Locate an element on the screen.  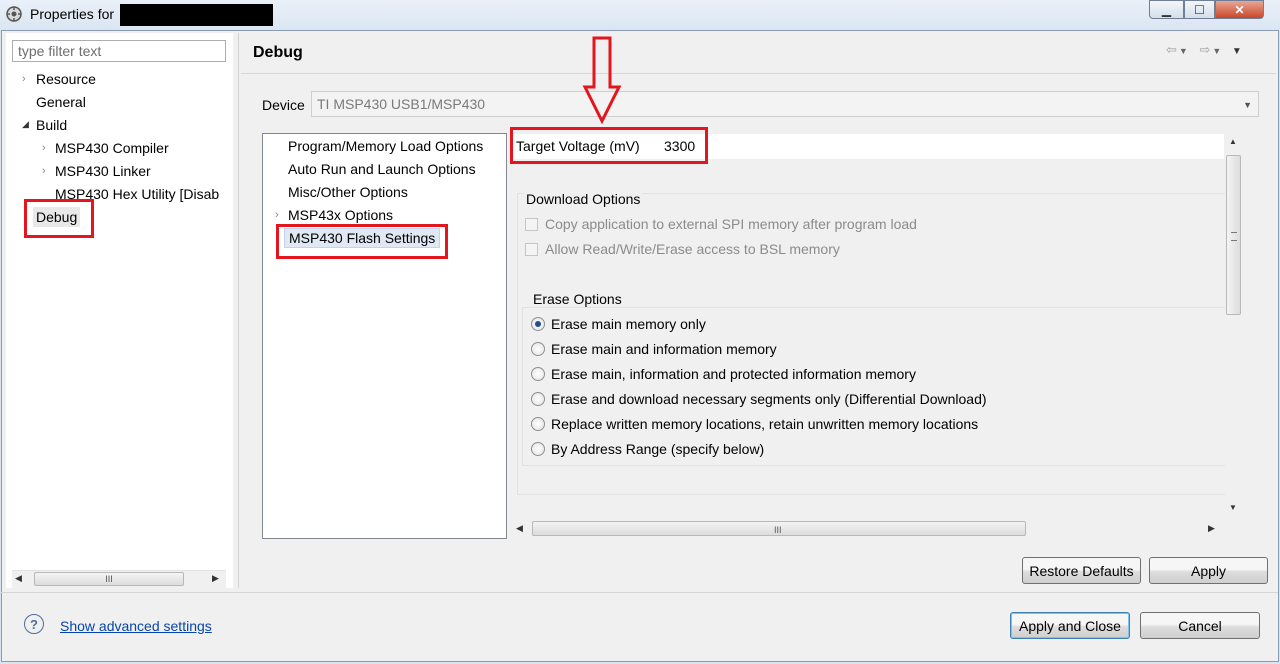
tree-item-msp430-compiler: MSP430 Compiler is located at coordinates (112, 148).